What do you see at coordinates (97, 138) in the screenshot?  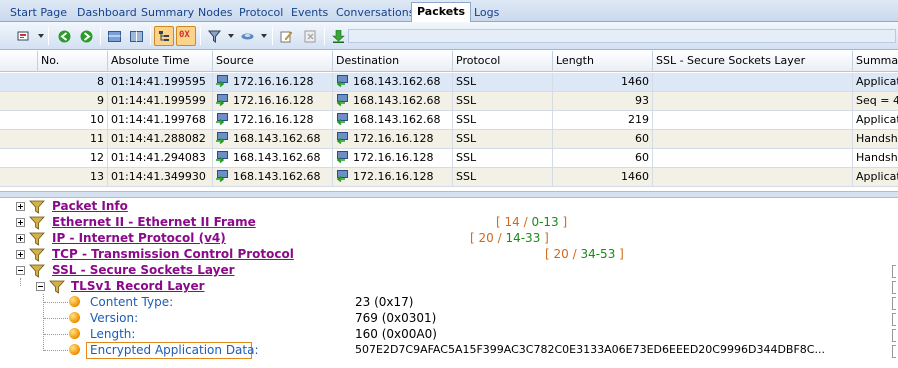 I see `cell-text: 11` at bounding box center [97, 138].